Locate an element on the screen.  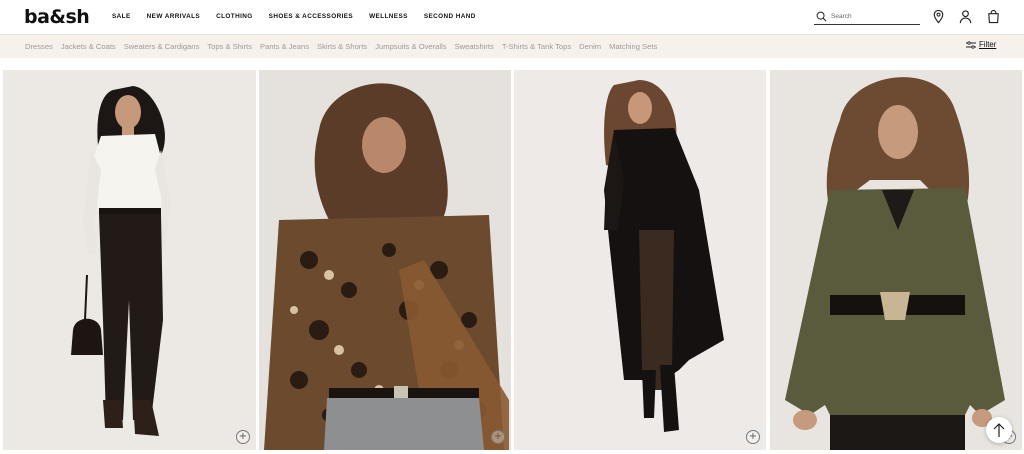
category-jumpsuits-overalls: Jumpsuits & Overalls is located at coordinates (410, 46).